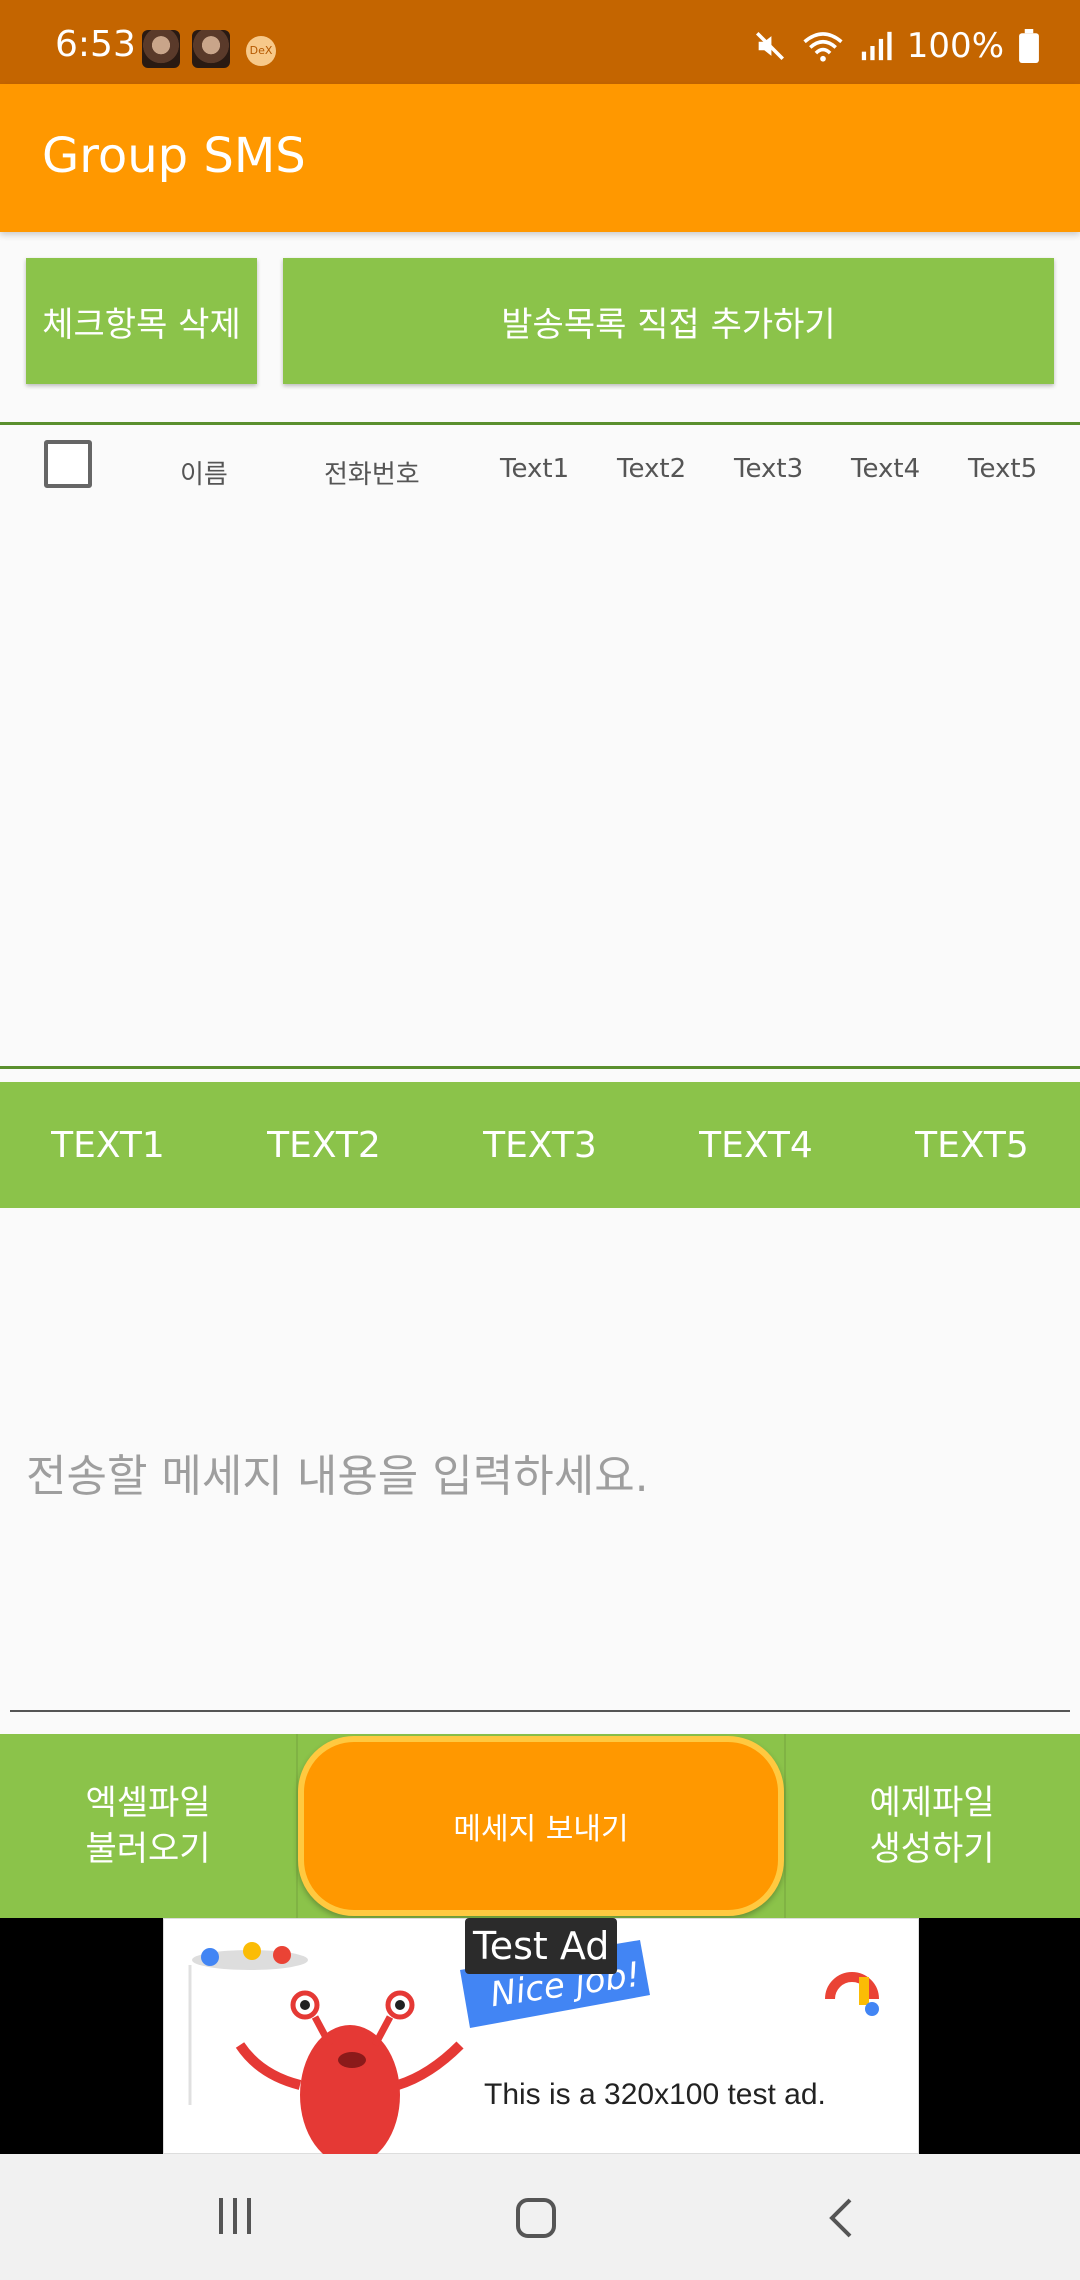 The height and width of the screenshot is (2280, 1080). Describe the element at coordinates (326, 2048) in the screenshot. I see `ad-monster-icon` at that location.